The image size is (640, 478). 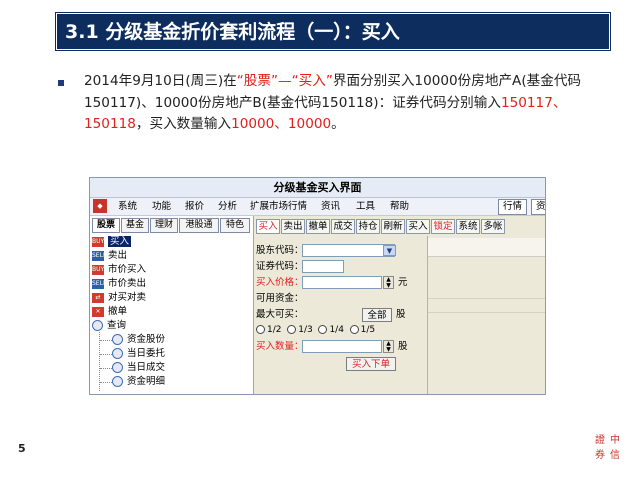 I want to click on tab-positions: 持仓, so click(x=368, y=226).